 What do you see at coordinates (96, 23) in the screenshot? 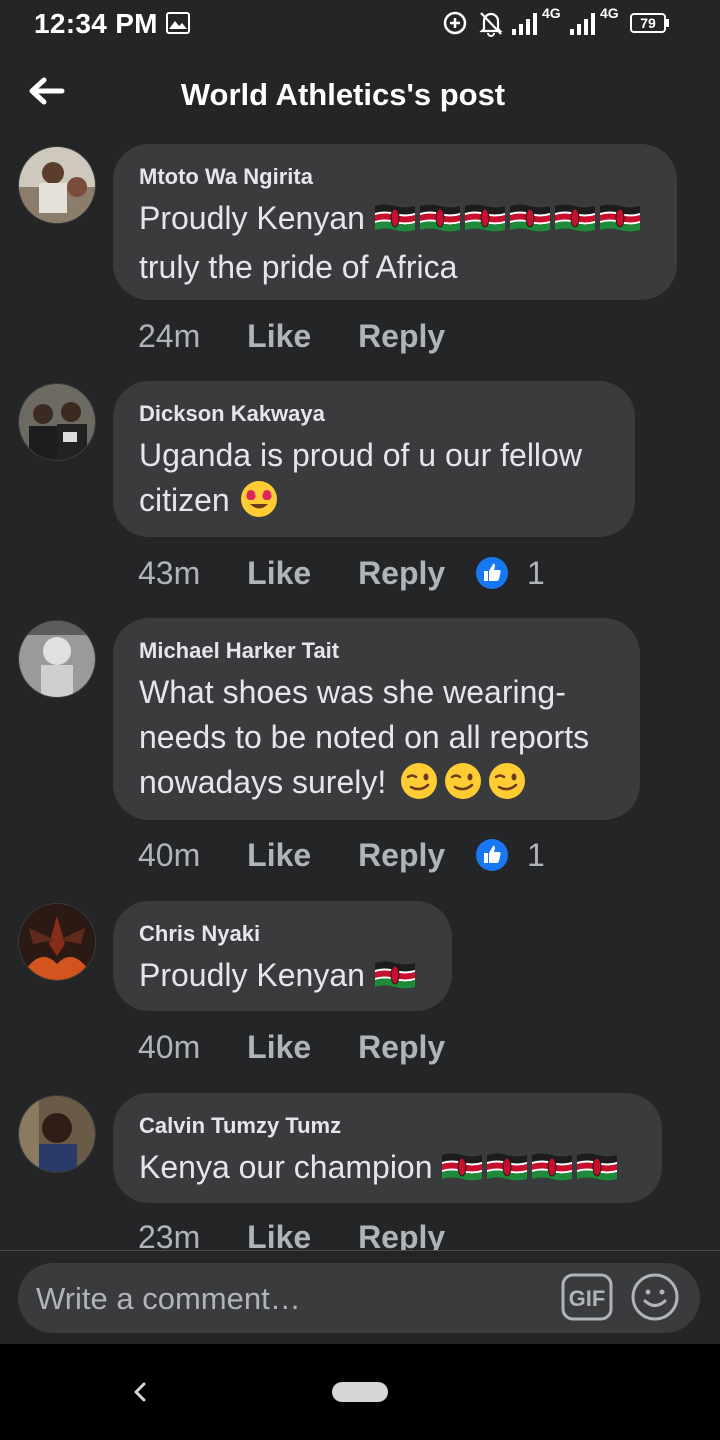
I see `status-time: 12:34 PM` at bounding box center [96, 23].